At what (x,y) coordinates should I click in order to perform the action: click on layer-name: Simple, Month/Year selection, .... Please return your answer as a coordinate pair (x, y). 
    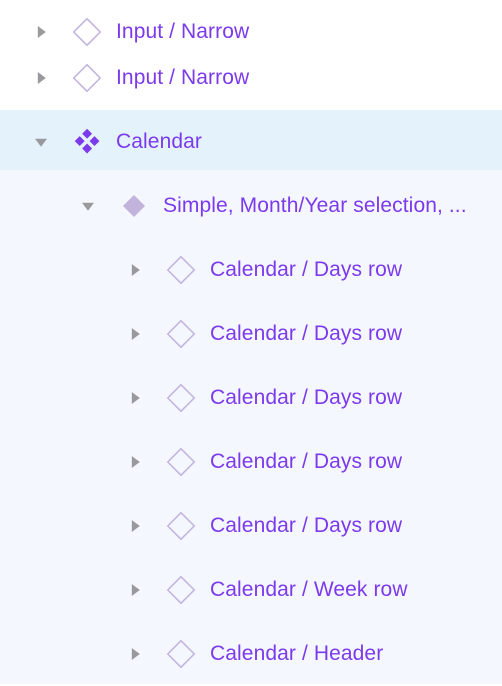
    Looking at the image, I should click on (332, 206).